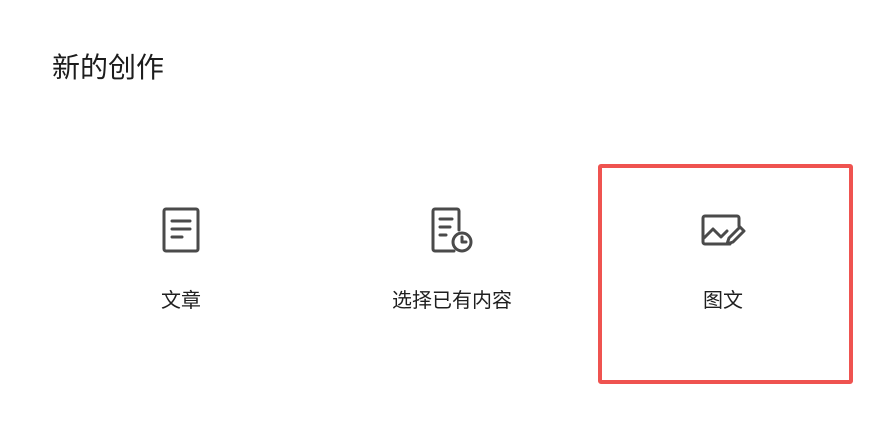 Image resolution: width=882 pixels, height=441 pixels. What do you see at coordinates (723, 300) in the screenshot?
I see `image-text-label: 图文` at bounding box center [723, 300].